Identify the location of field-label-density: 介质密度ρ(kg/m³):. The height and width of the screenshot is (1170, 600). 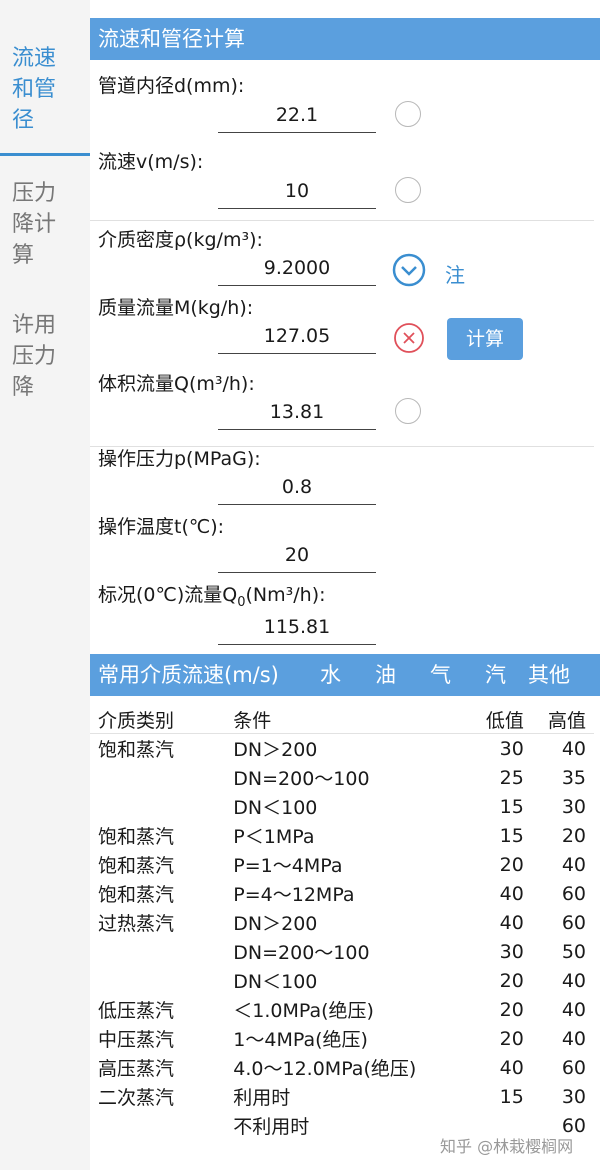
(180, 240).